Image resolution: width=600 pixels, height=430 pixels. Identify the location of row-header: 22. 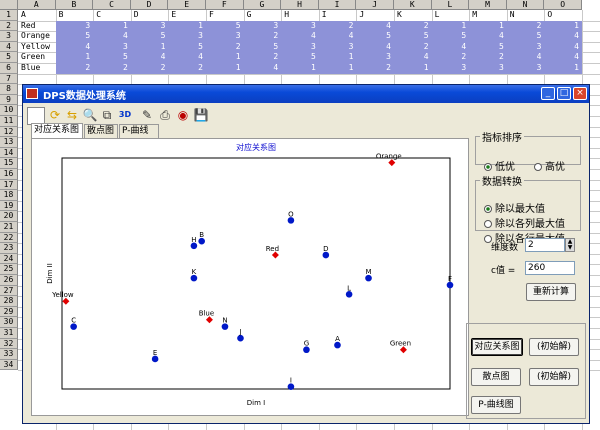
(9, 238).